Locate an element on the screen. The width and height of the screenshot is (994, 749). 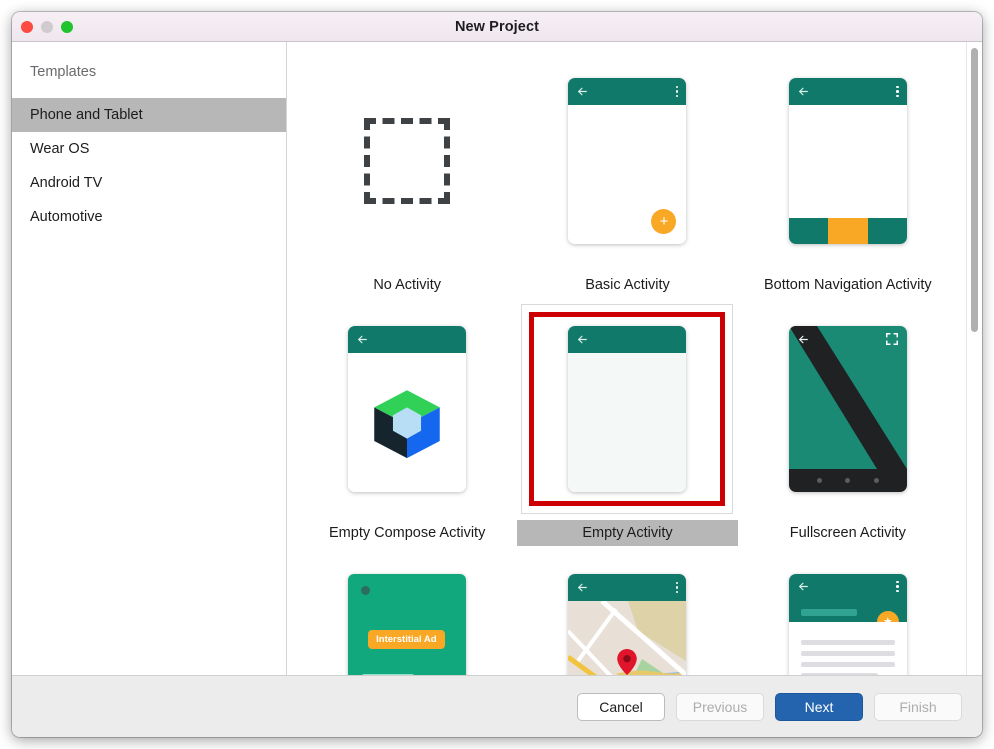
bottom-nav-item-active is located at coordinates (848, 231).